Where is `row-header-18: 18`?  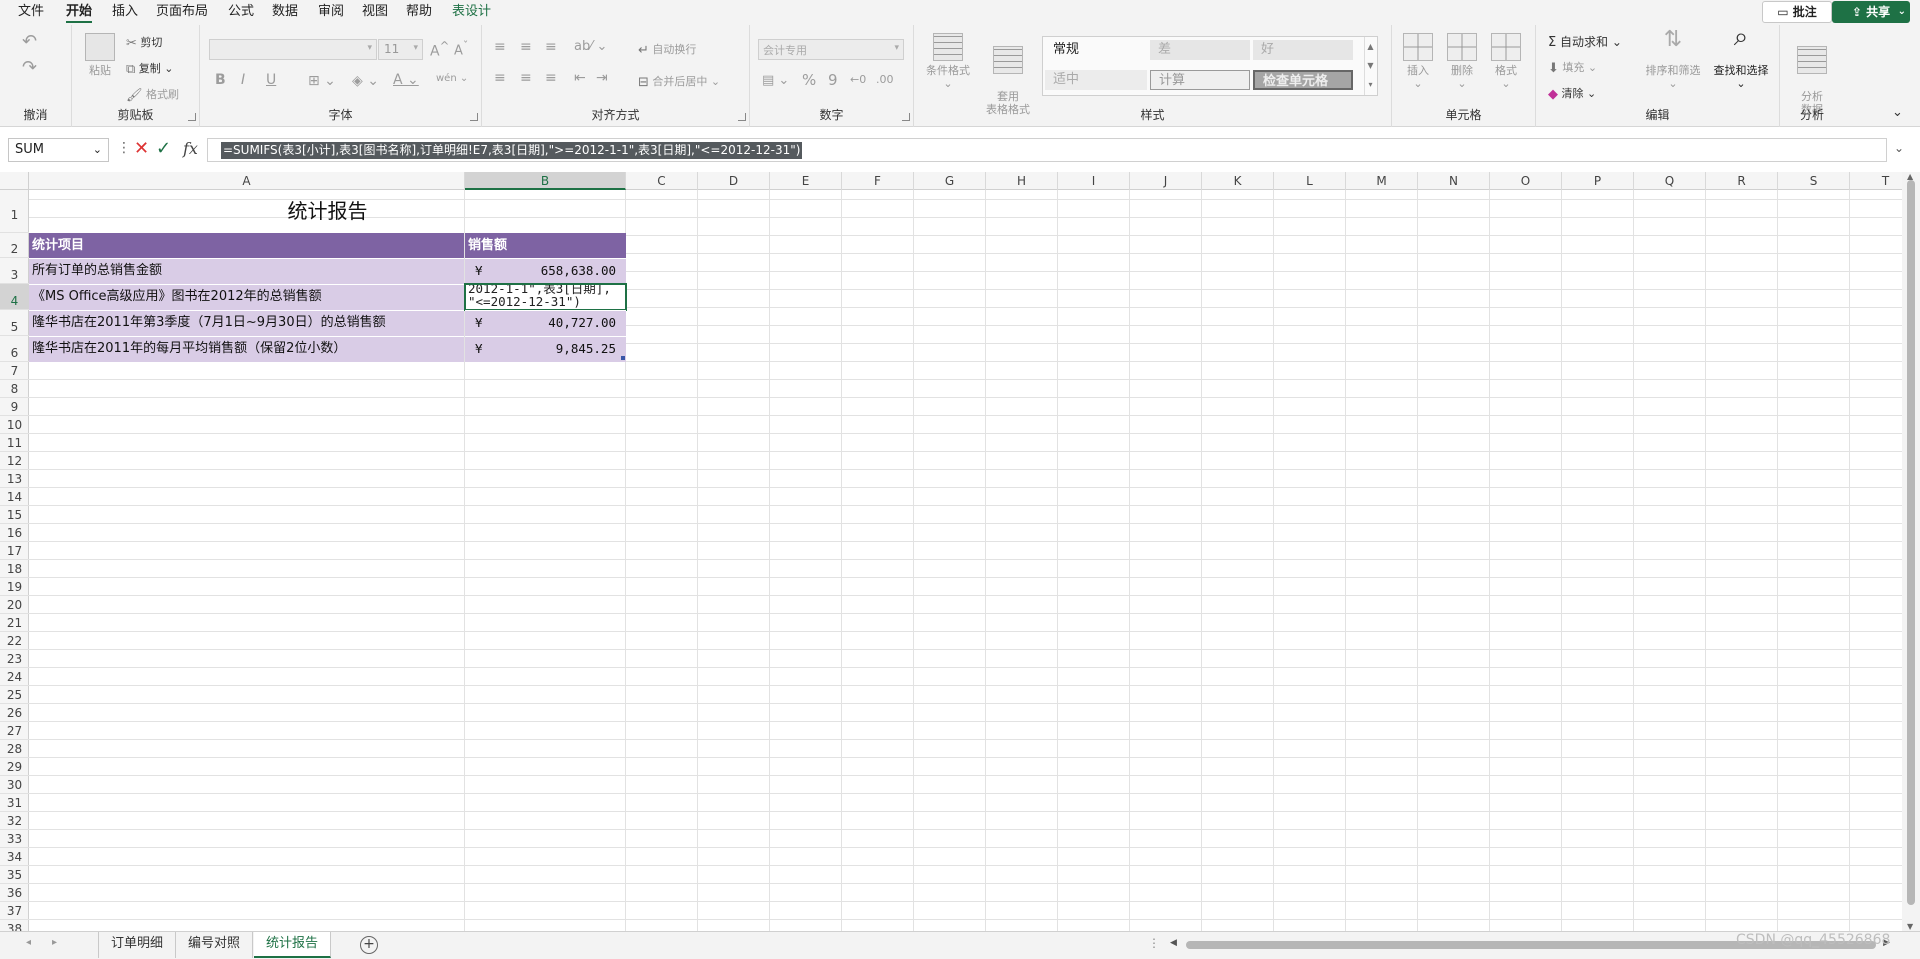
row-header-18: 18 is located at coordinates (14, 569).